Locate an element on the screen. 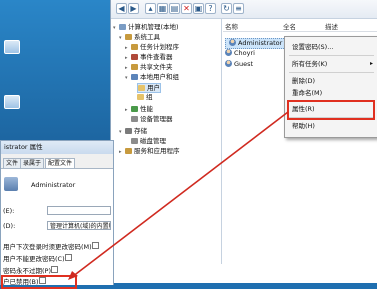  tree-item-shared-folders: ▸ 共享文件夹 is located at coordinates (149, 67).